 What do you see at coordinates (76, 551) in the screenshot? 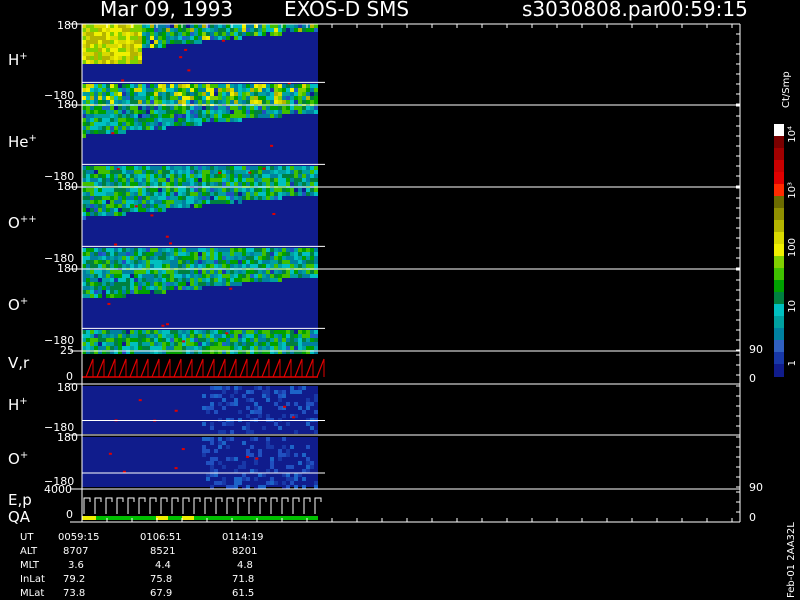
I see `ephem-value: 8707` at bounding box center [76, 551].